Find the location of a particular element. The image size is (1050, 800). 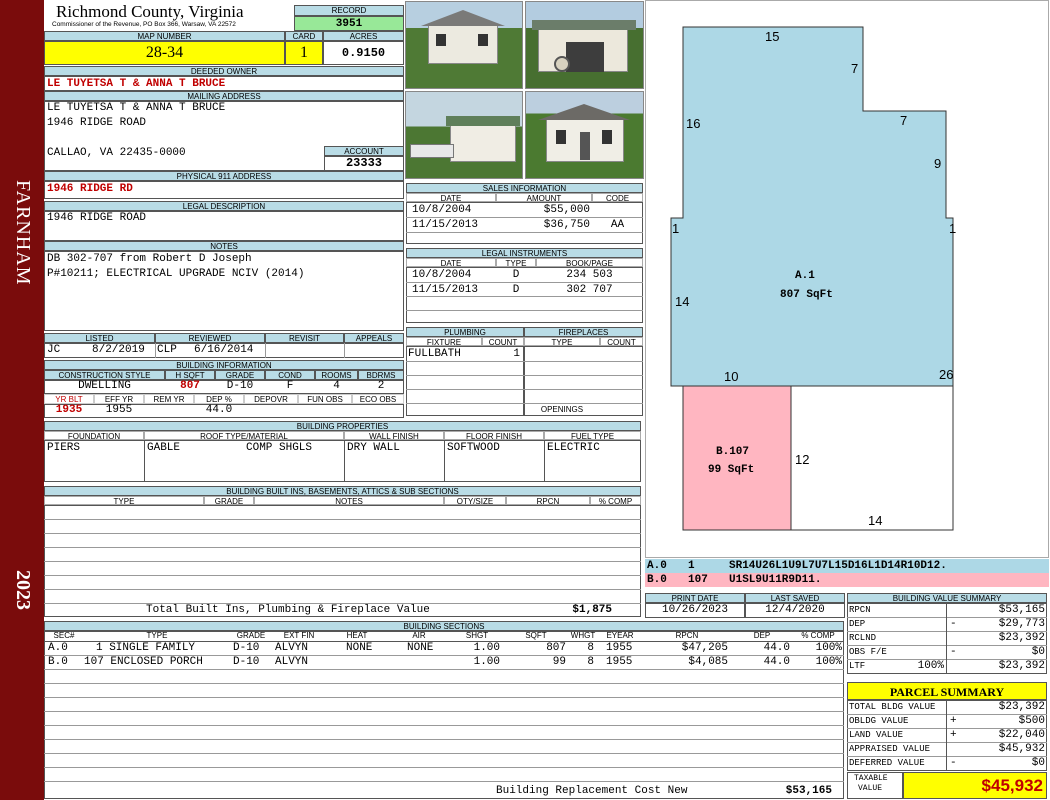

bs-h-grade: GRADE is located at coordinates (251, 635).